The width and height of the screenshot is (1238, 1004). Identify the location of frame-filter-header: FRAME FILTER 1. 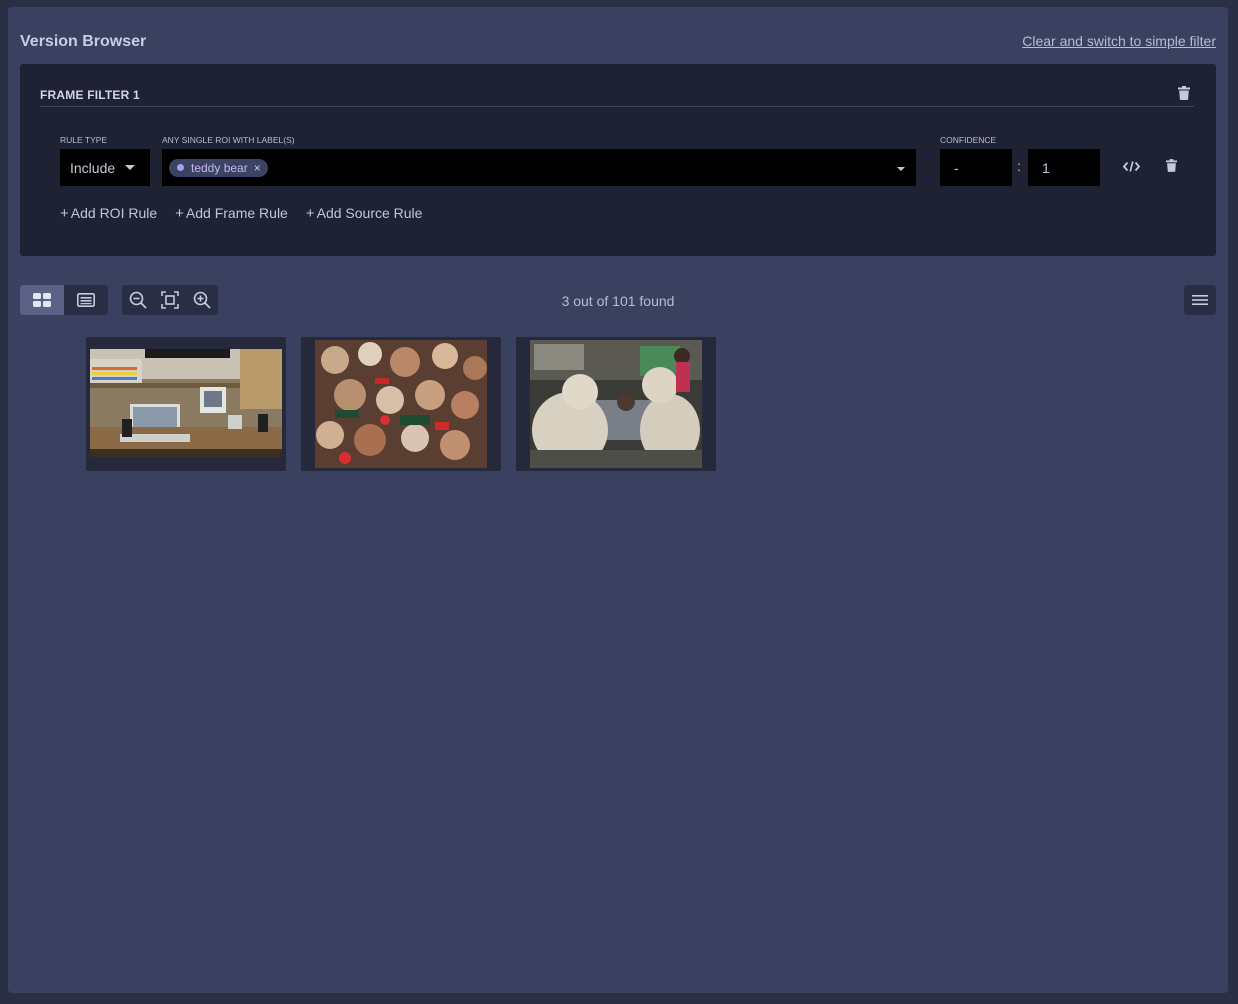
(617, 96).